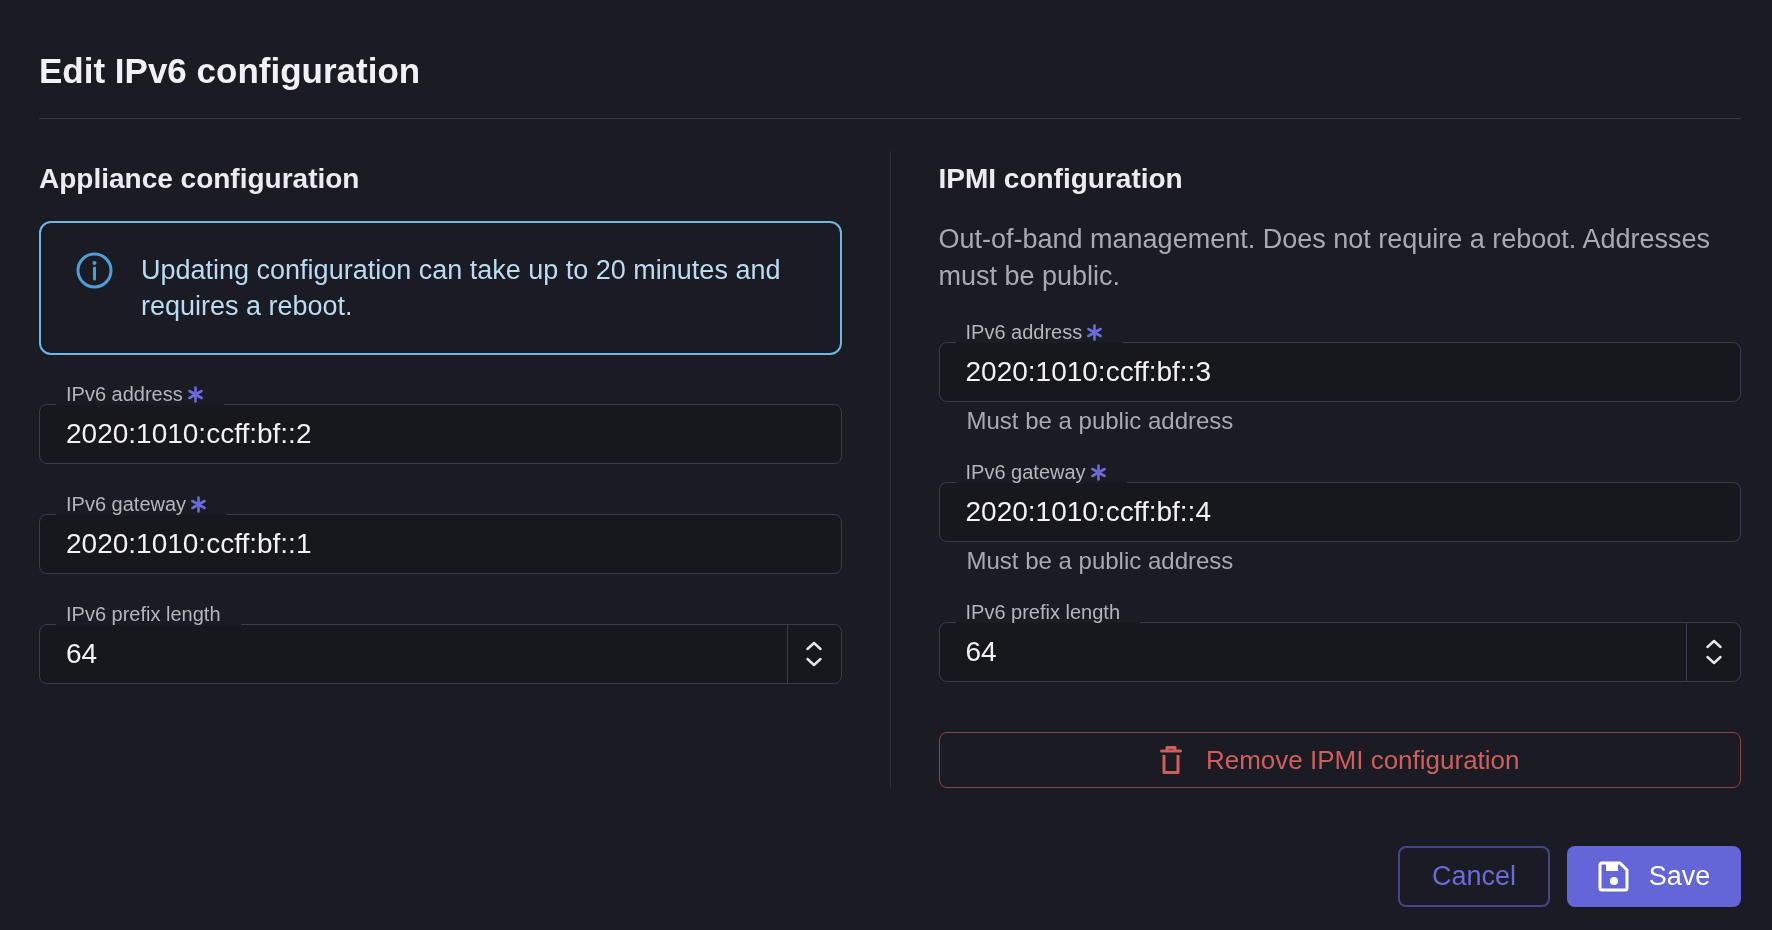  I want to click on dialog-title: Edit IPv6 configuration, so click(230, 71).